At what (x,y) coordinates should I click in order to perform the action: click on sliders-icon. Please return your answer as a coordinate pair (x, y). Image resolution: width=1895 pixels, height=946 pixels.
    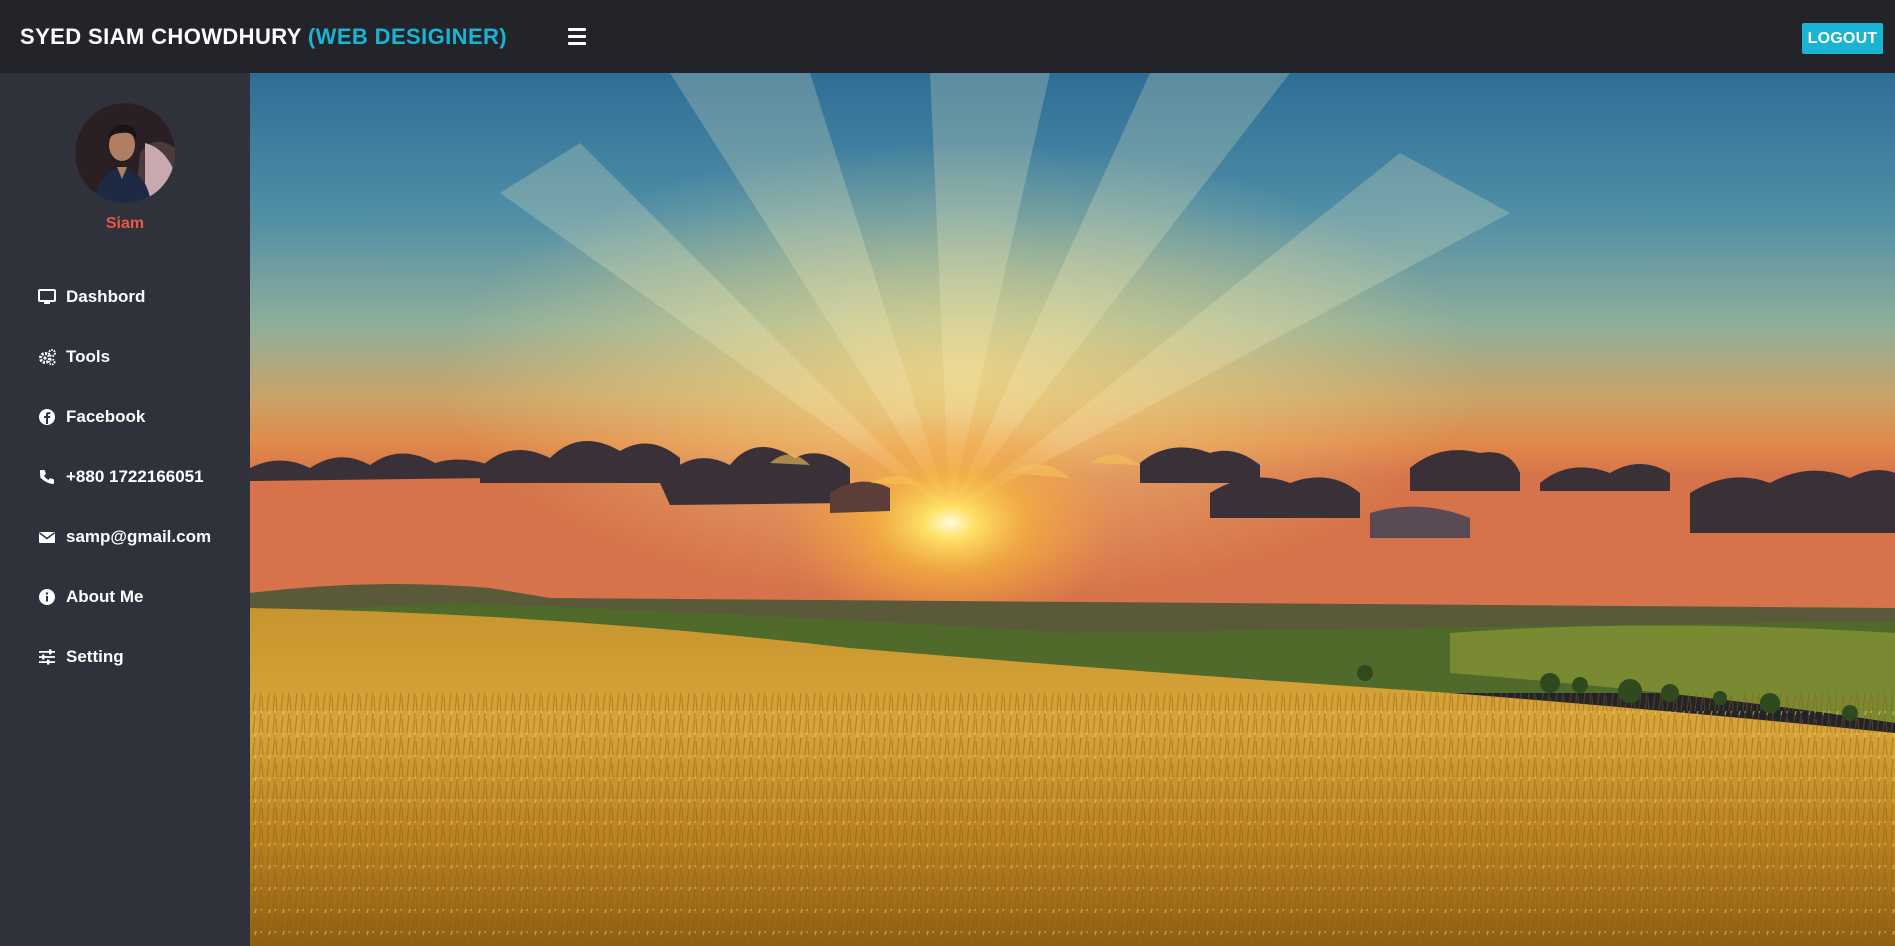
    Looking at the image, I should click on (47, 657).